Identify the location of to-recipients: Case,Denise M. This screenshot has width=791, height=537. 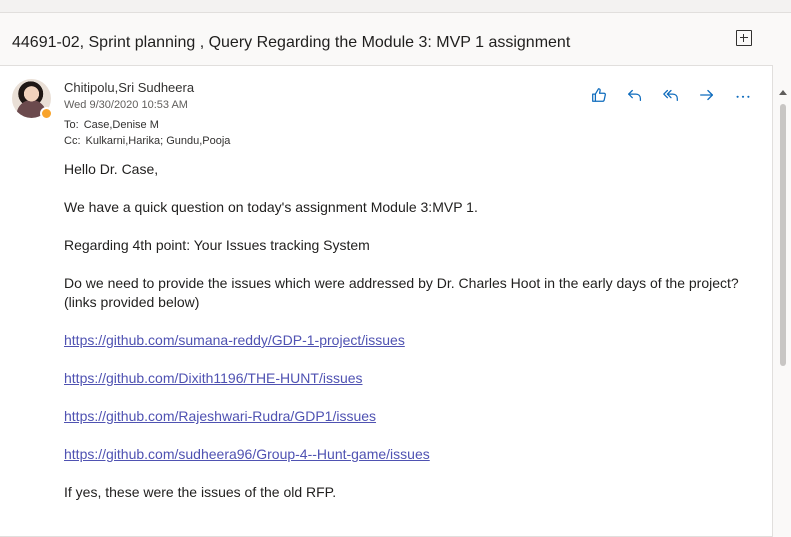
(121, 125).